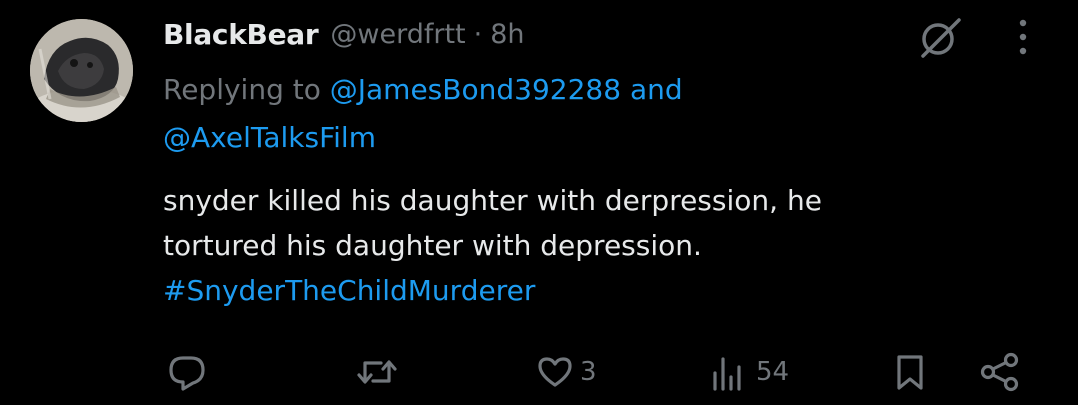  I want to click on tweet-header: BlackBear @werdfrtt · 8h, so click(344, 34).